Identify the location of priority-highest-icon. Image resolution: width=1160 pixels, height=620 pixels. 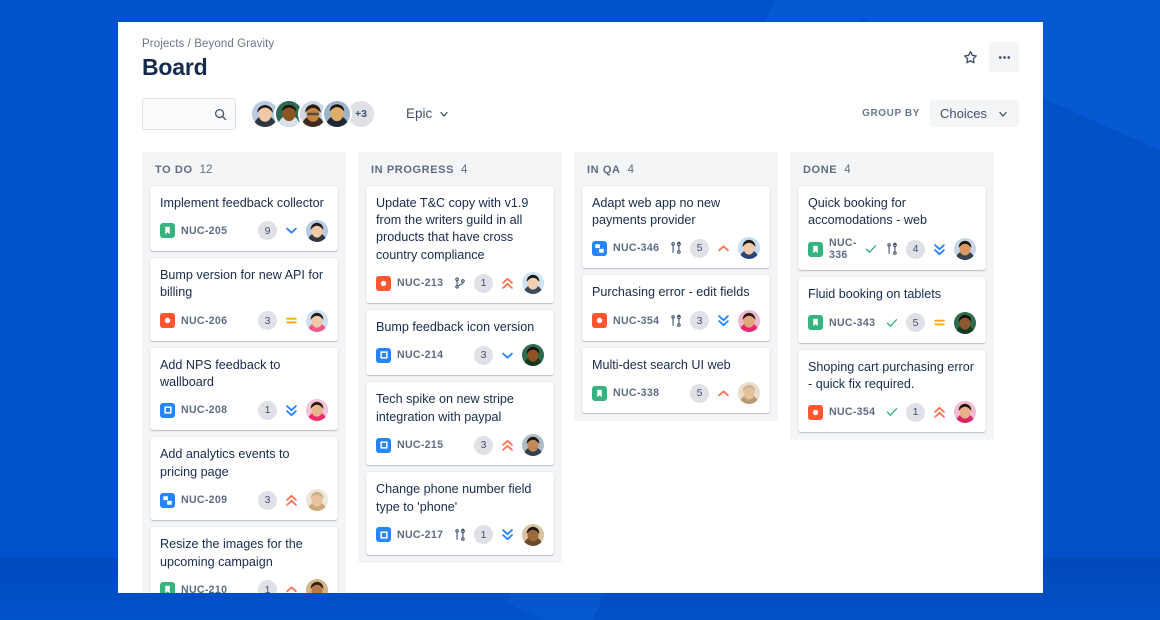
(507, 445).